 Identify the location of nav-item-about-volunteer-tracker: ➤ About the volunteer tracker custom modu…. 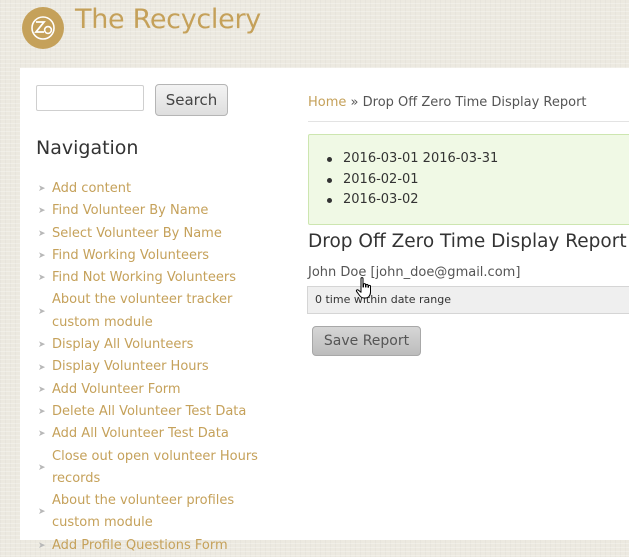
(156, 311).